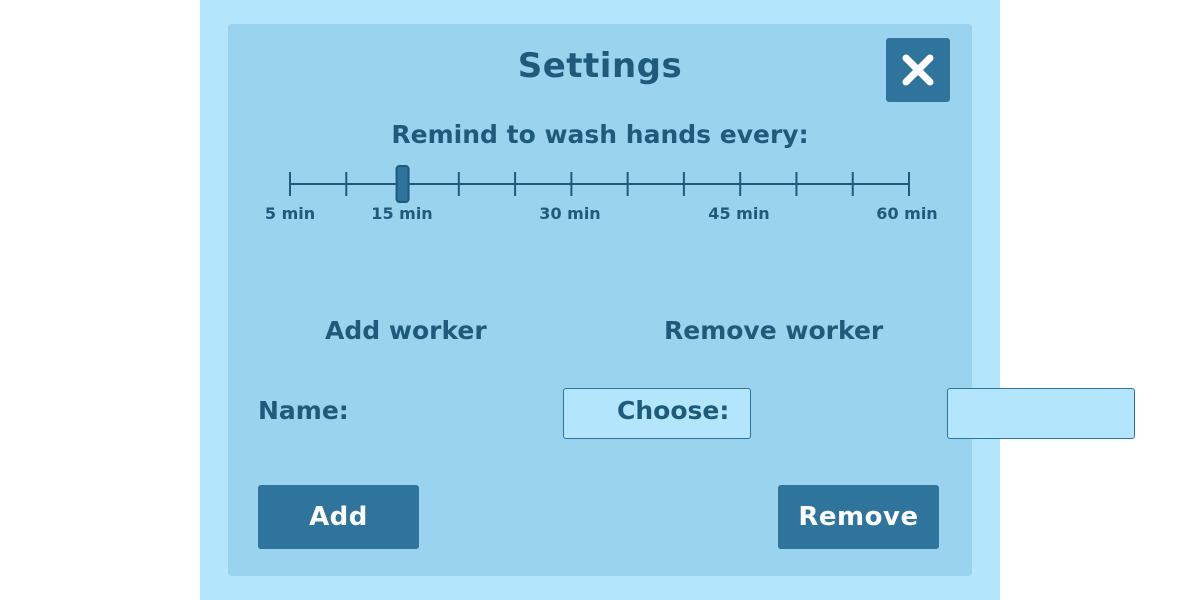 This screenshot has width=1200, height=600. What do you see at coordinates (290, 213) in the screenshot?
I see `tick-label-5: 5 min` at bounding box center [290, 213].